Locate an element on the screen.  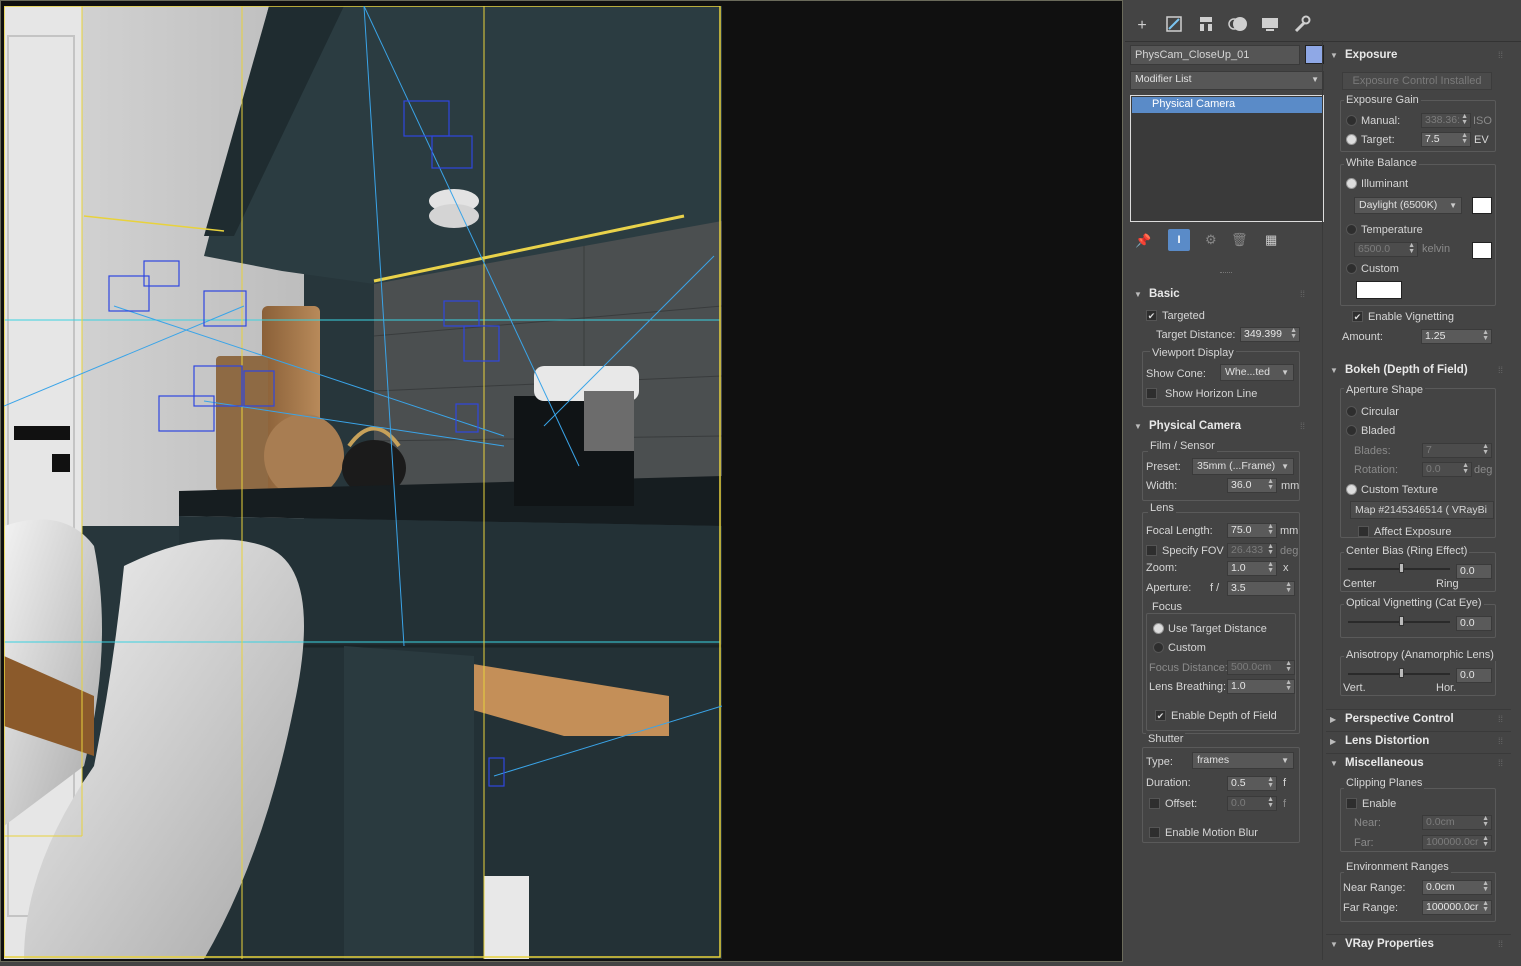
enable-motion-blur-checkbox is located at coordinates (1154, 832).